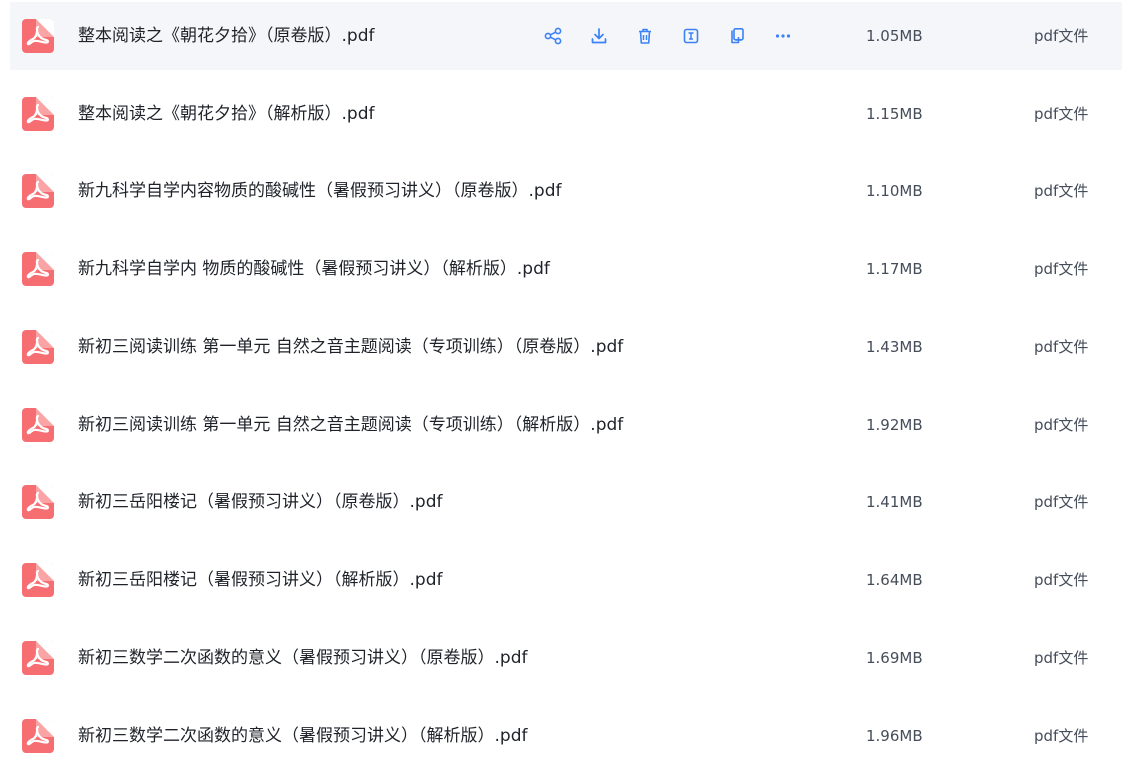 Image resolution: width=1132 pixels, height=777 pixels. I want to click on file-size: 1.10MB, so click(894, 191).